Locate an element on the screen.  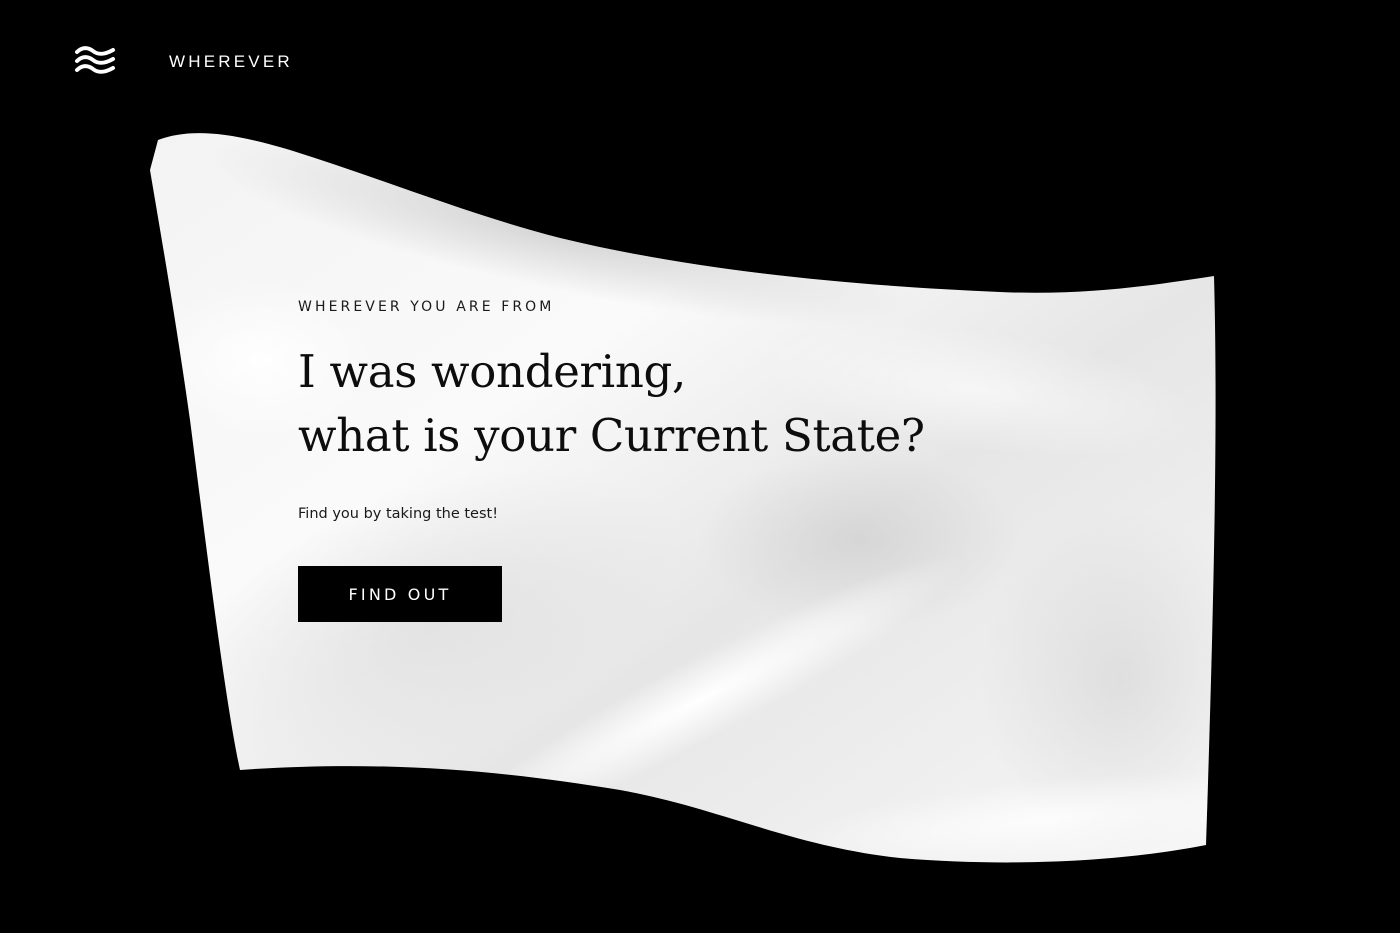
hero-subtext: Find you by taking the test! is located at coordinates (398, 514).